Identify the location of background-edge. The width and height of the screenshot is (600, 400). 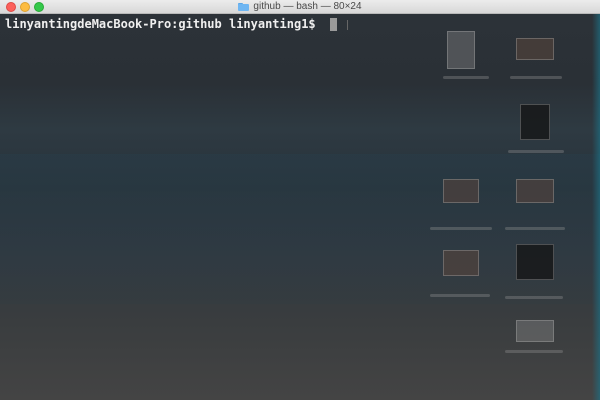
(596, 207).